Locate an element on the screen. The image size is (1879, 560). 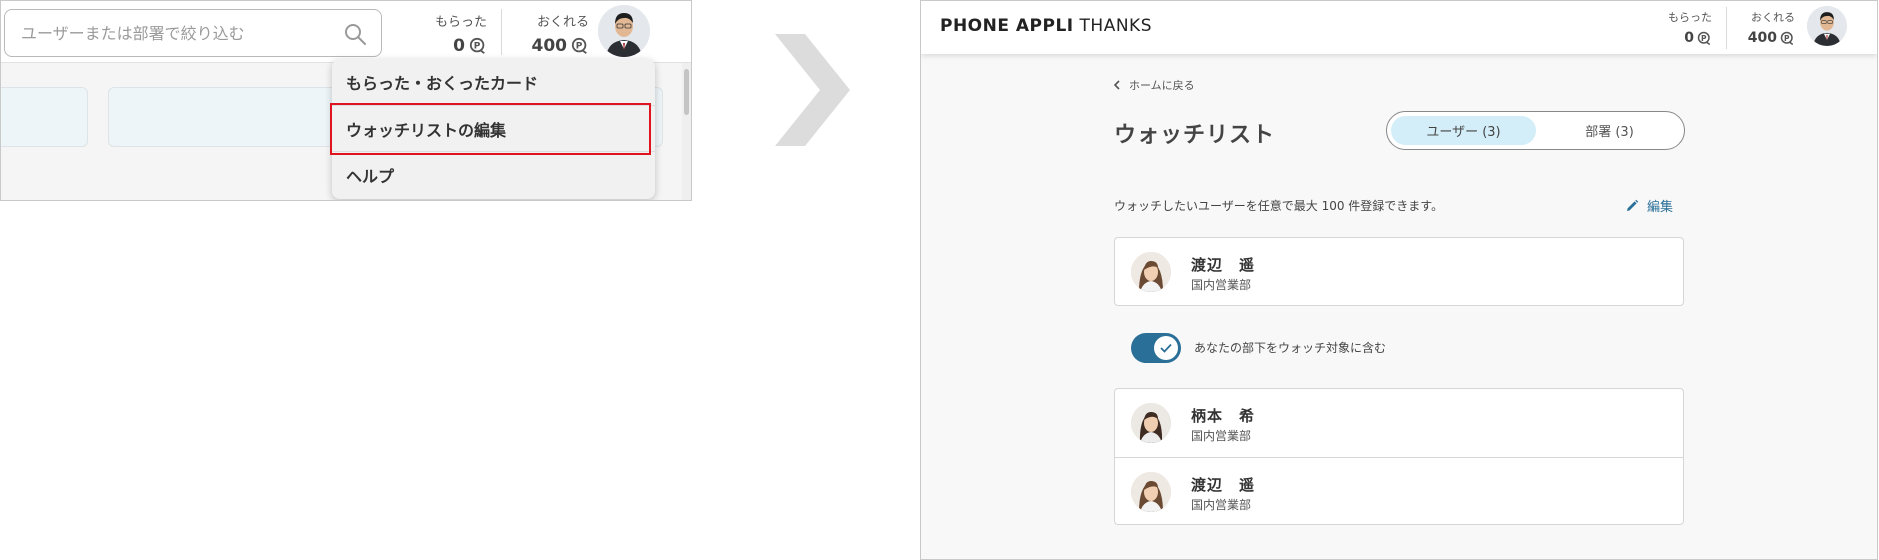
menu-item-cards: もらった・おくったカード is located at coordinates (493, 82).